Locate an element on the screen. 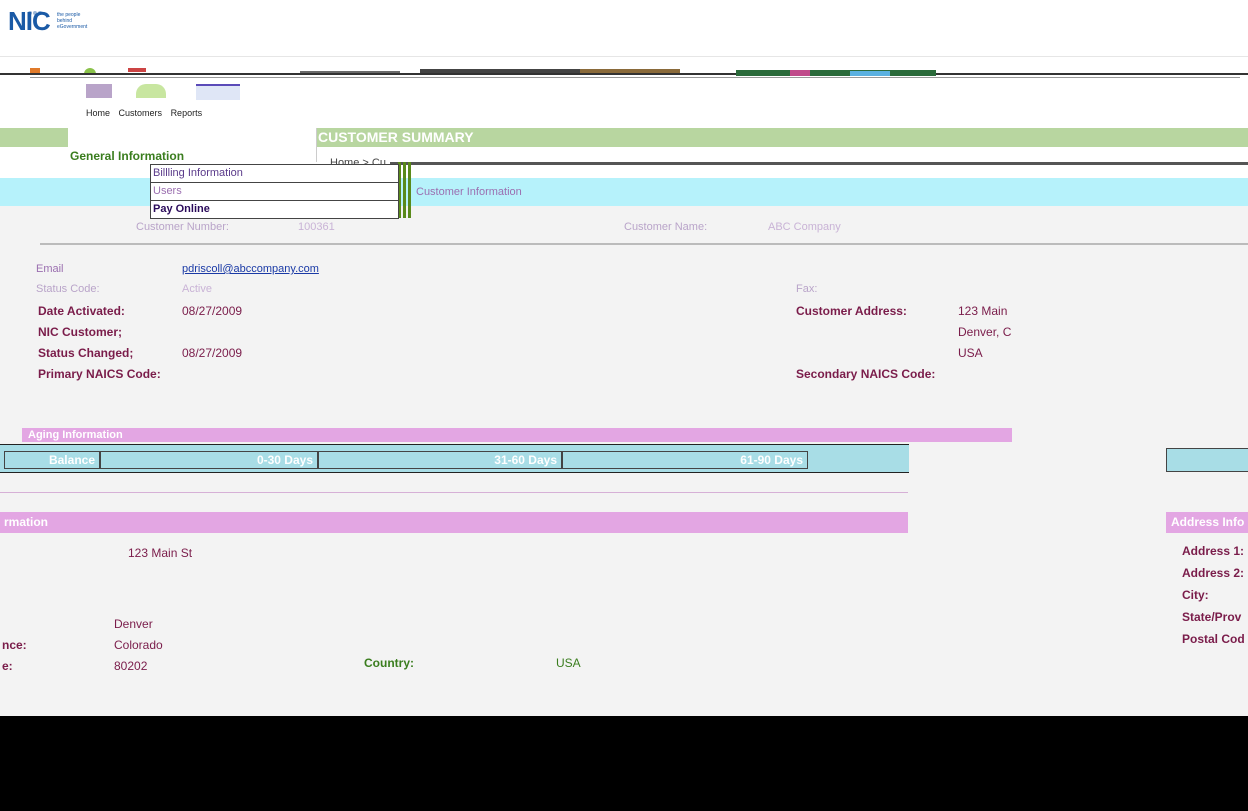 The image size is (1248, 811). customer-info-label: Customer Information is located at coordinates (469, 192).